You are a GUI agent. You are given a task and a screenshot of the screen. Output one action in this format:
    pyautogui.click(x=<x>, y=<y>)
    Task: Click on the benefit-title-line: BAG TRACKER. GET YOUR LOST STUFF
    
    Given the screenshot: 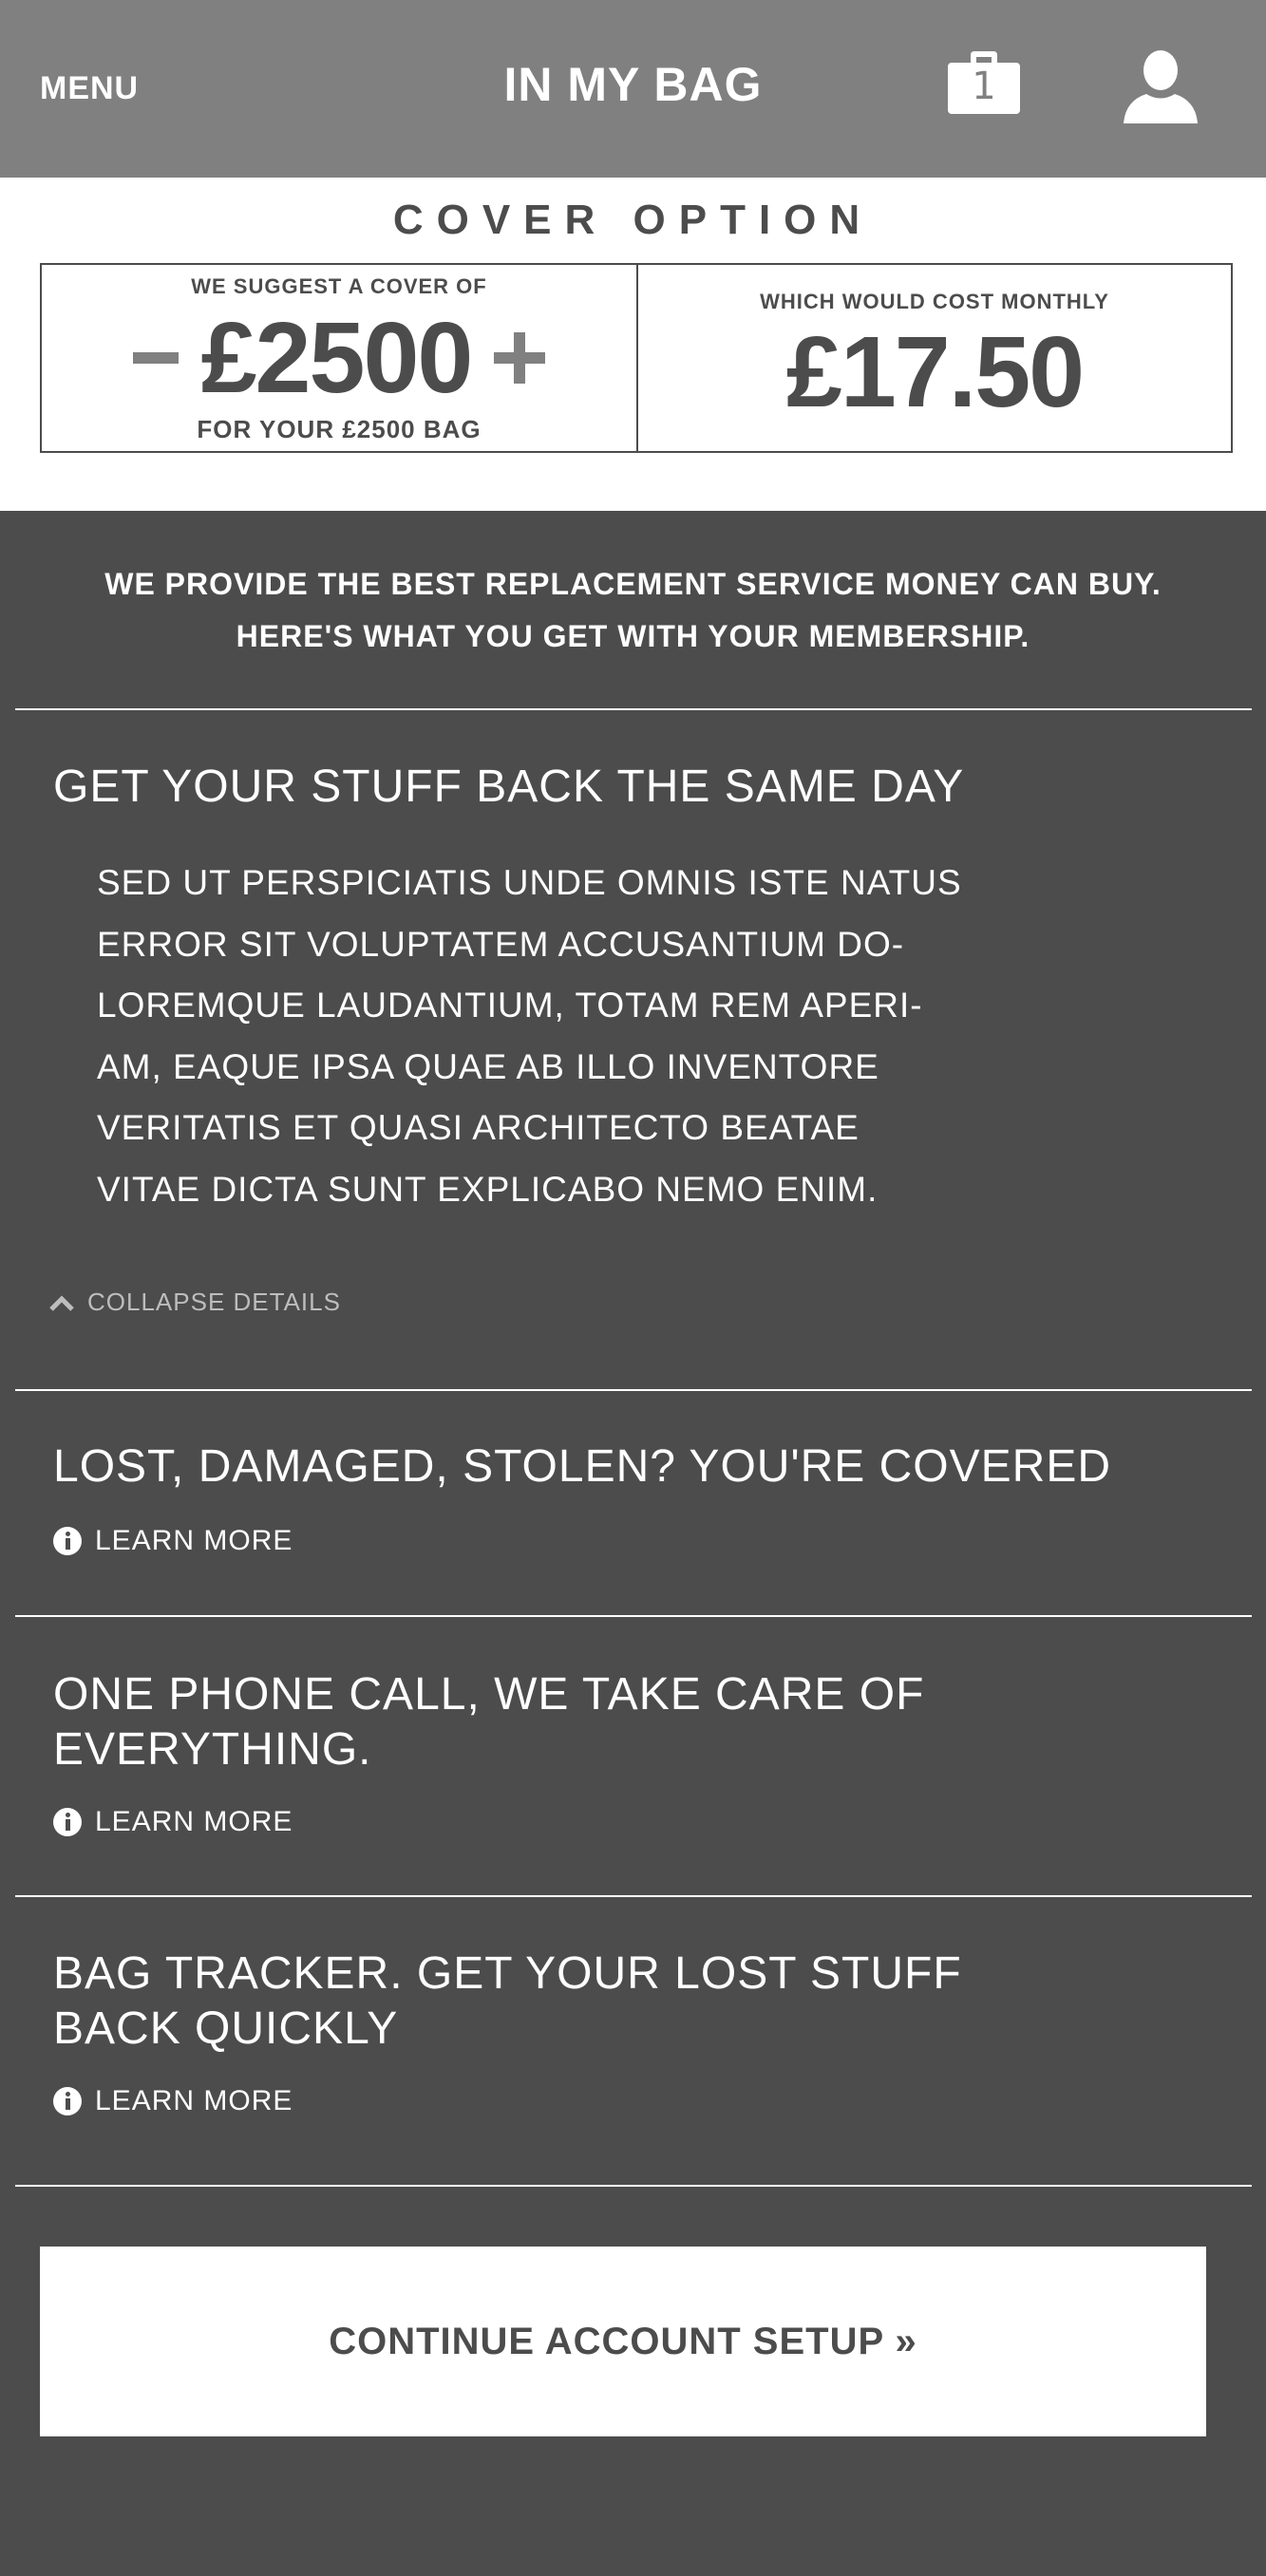 What is the action you would take?
    pyautogui.click(x=507, y=1973)
    